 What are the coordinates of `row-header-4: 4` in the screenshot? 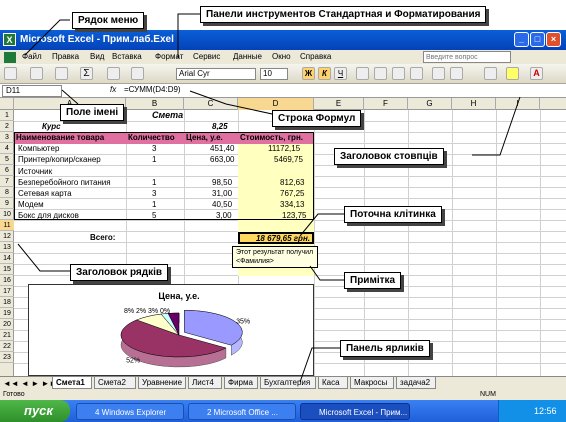 It's located at (7, 148).